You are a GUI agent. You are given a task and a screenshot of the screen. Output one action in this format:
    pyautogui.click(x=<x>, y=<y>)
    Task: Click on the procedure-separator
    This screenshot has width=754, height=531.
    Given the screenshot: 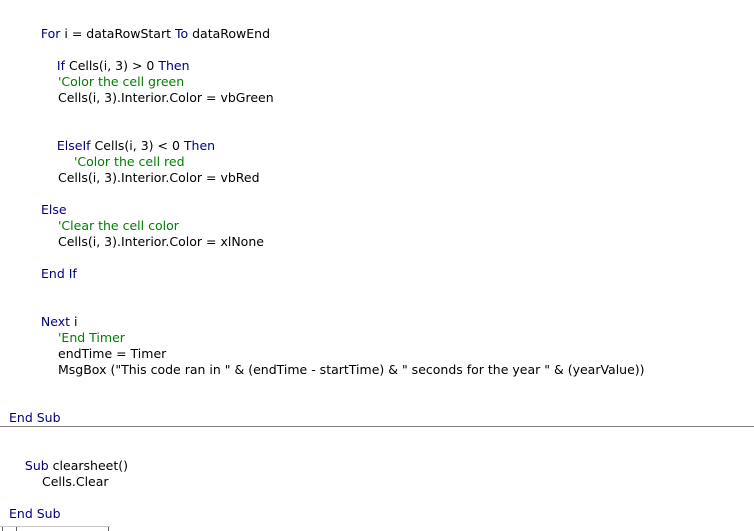 What is the action you would take?
    pyautogui.click(x=377, y=426)
    